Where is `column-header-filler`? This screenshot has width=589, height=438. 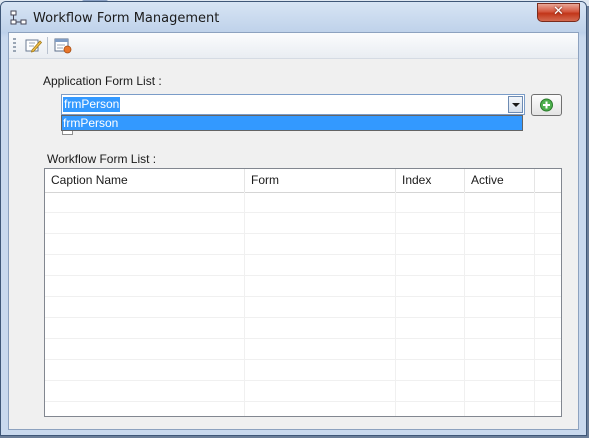
column-header-filler is located at coordinates (548, 180).